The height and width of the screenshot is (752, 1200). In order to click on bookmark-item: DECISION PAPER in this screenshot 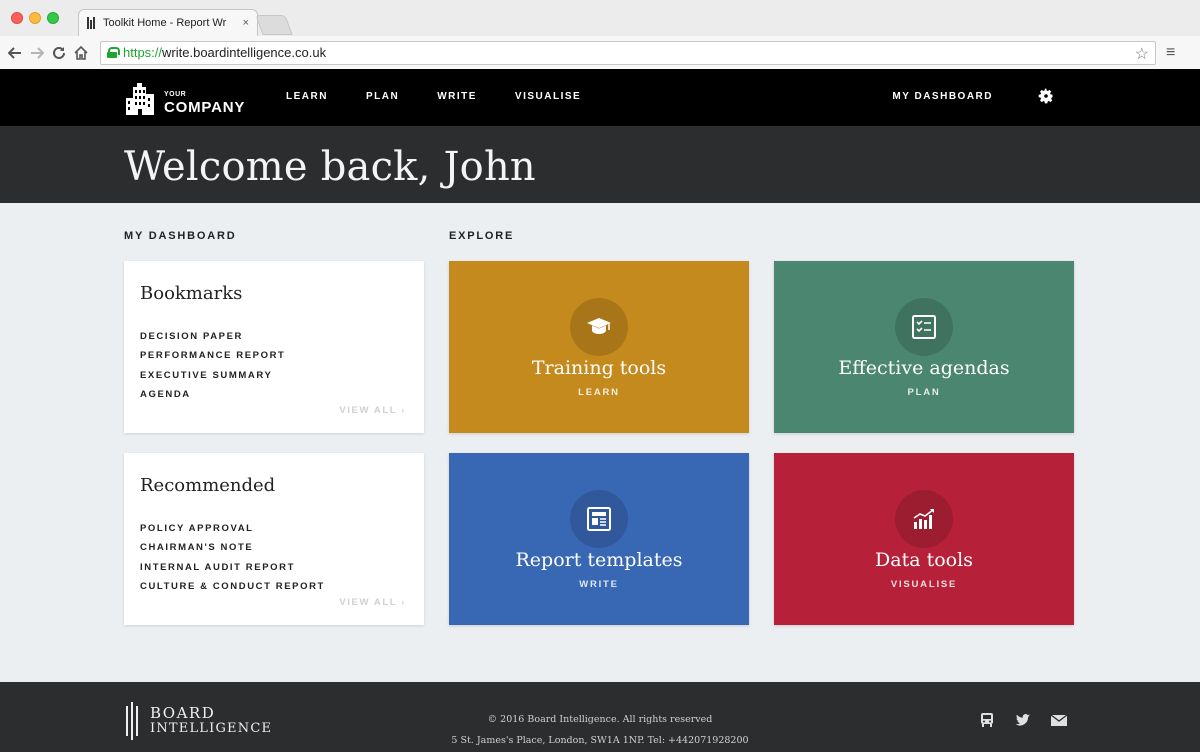, I will do `click(212, 336)`.